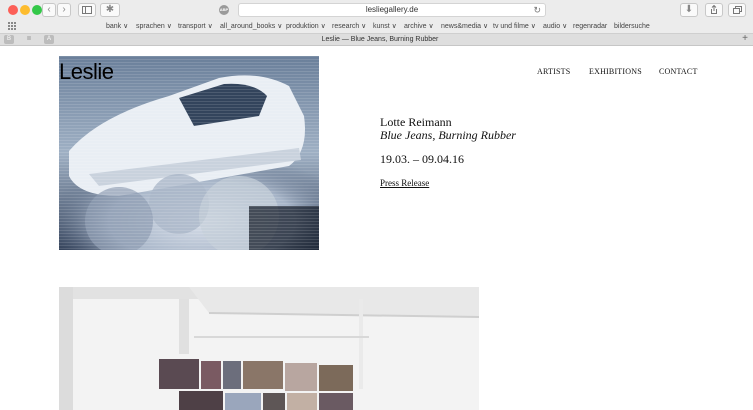  I want to click on chevron-right-icon: ›, so click(64, 9).